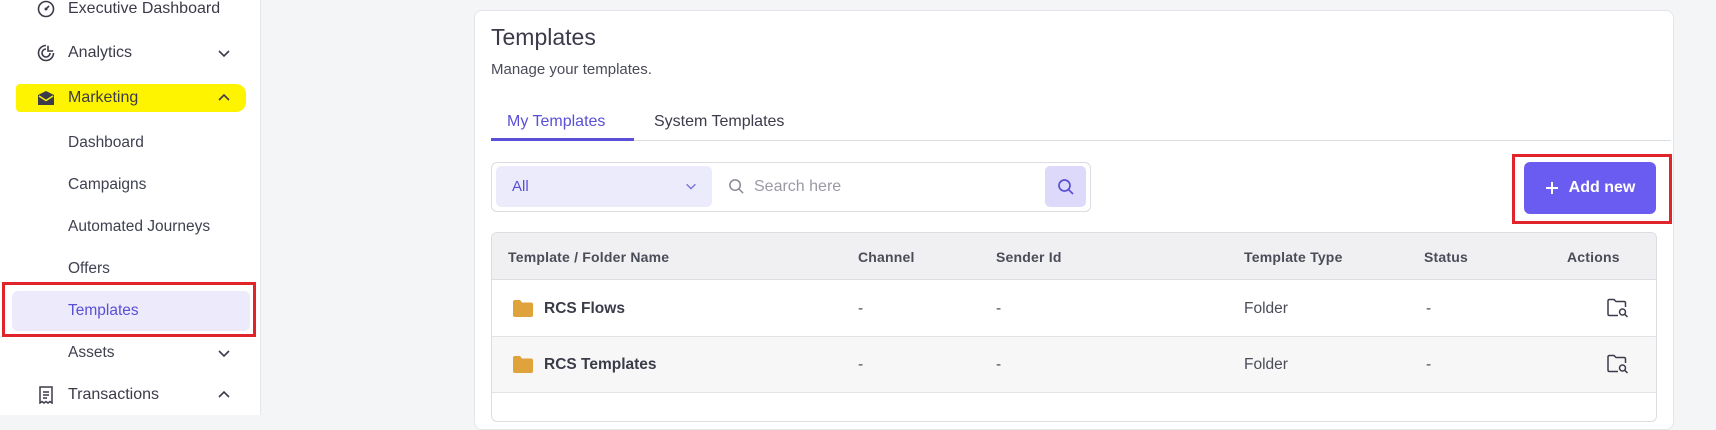 This screenshot has width=1716, height=430. What do you see at coordinates (1293, 257) in the screenshot?
I see `column-header: Template Type` at bounding box center [1293, 257].